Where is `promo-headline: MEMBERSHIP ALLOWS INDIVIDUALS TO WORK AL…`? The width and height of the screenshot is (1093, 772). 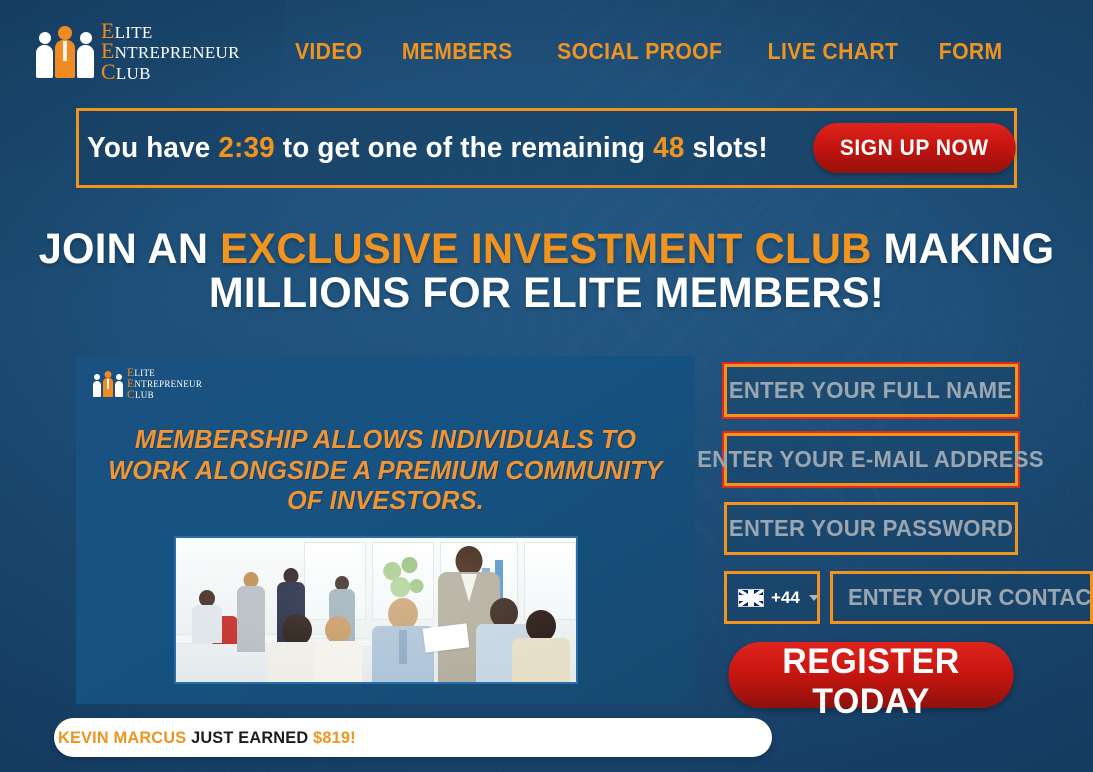
promo-headline: MEMBERSHIP ALLOWS INDIVIDUALS TO WORK AL… is located at coordinates (386, 470).